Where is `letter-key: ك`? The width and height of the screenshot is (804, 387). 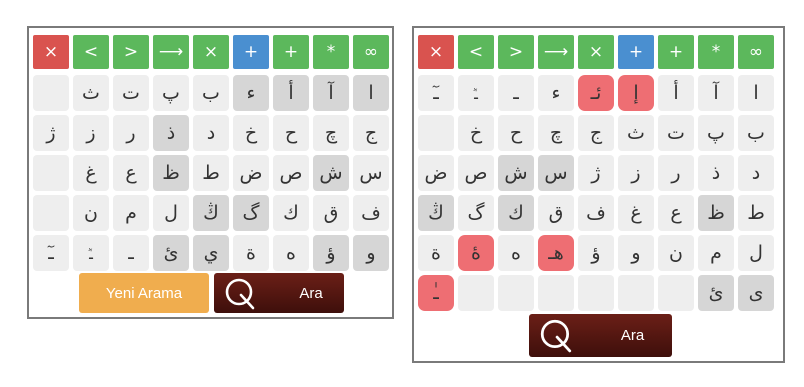 letter-key: ك is located at coordinates (516, 213).